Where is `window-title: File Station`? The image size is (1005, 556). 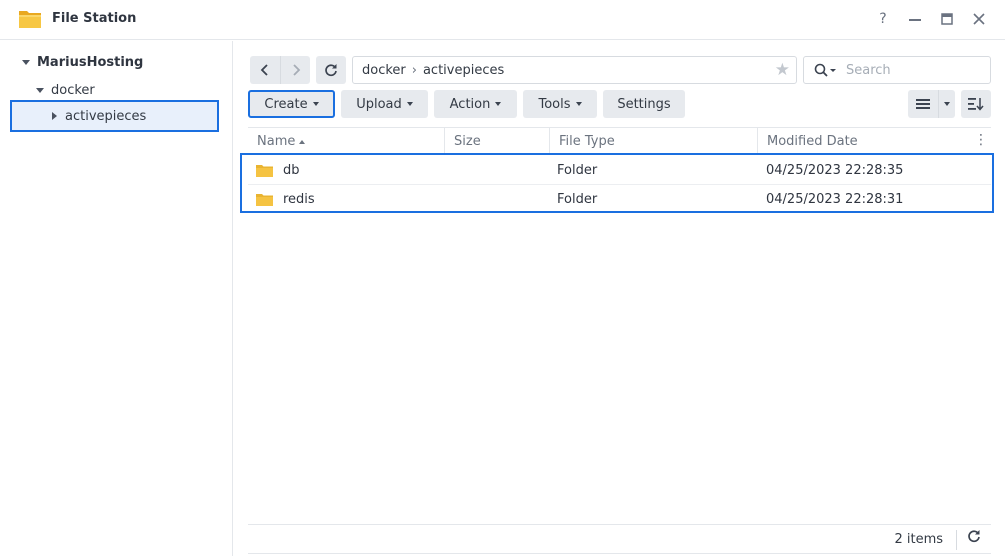
window-title: File Station is located at coordinates (94, 18).